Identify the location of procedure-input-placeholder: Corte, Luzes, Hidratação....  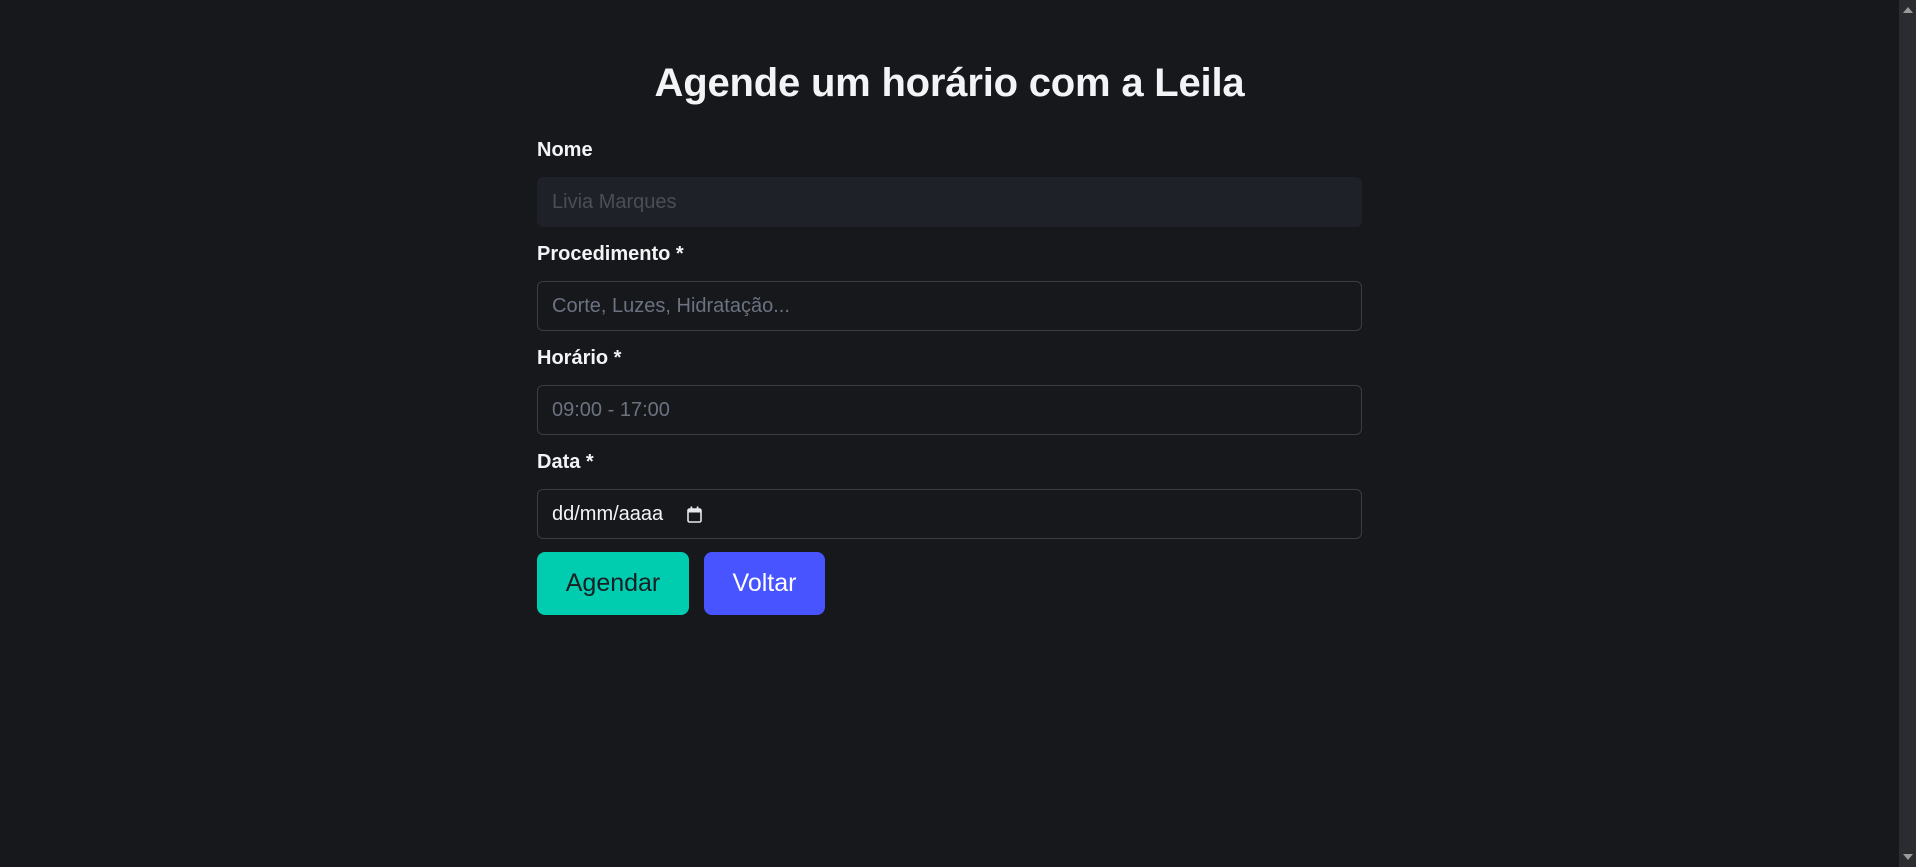
(671, 305).